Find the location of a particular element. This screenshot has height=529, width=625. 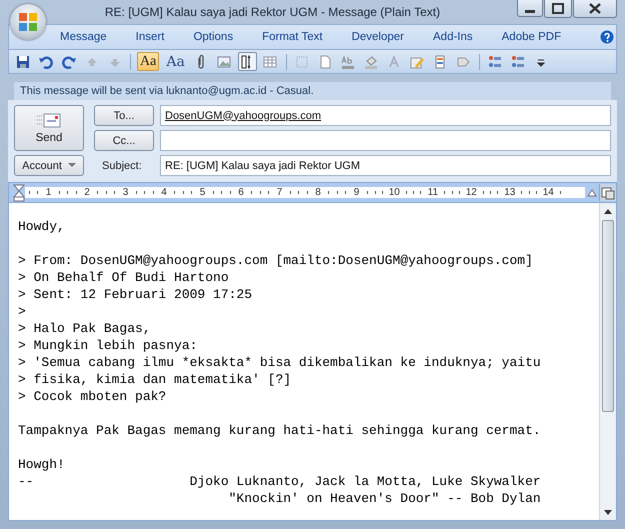

ruler-number: 14 is located at coordinates (548, 193).